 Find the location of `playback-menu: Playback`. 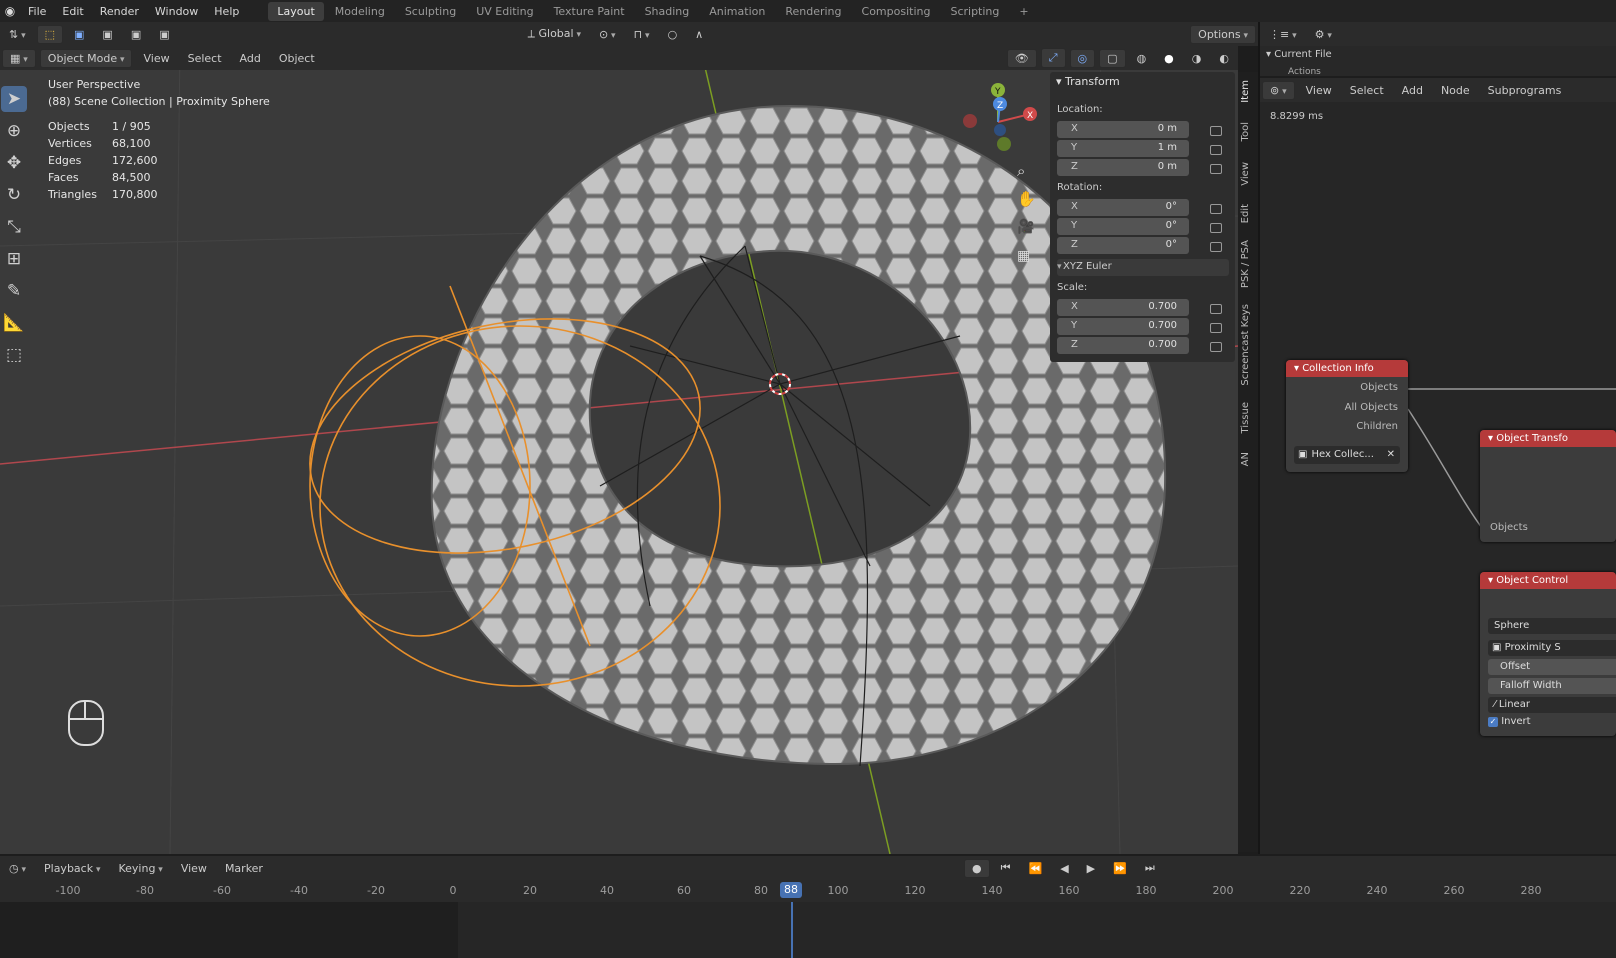

playback-menu: Playback is located at coordinates (72, 868).